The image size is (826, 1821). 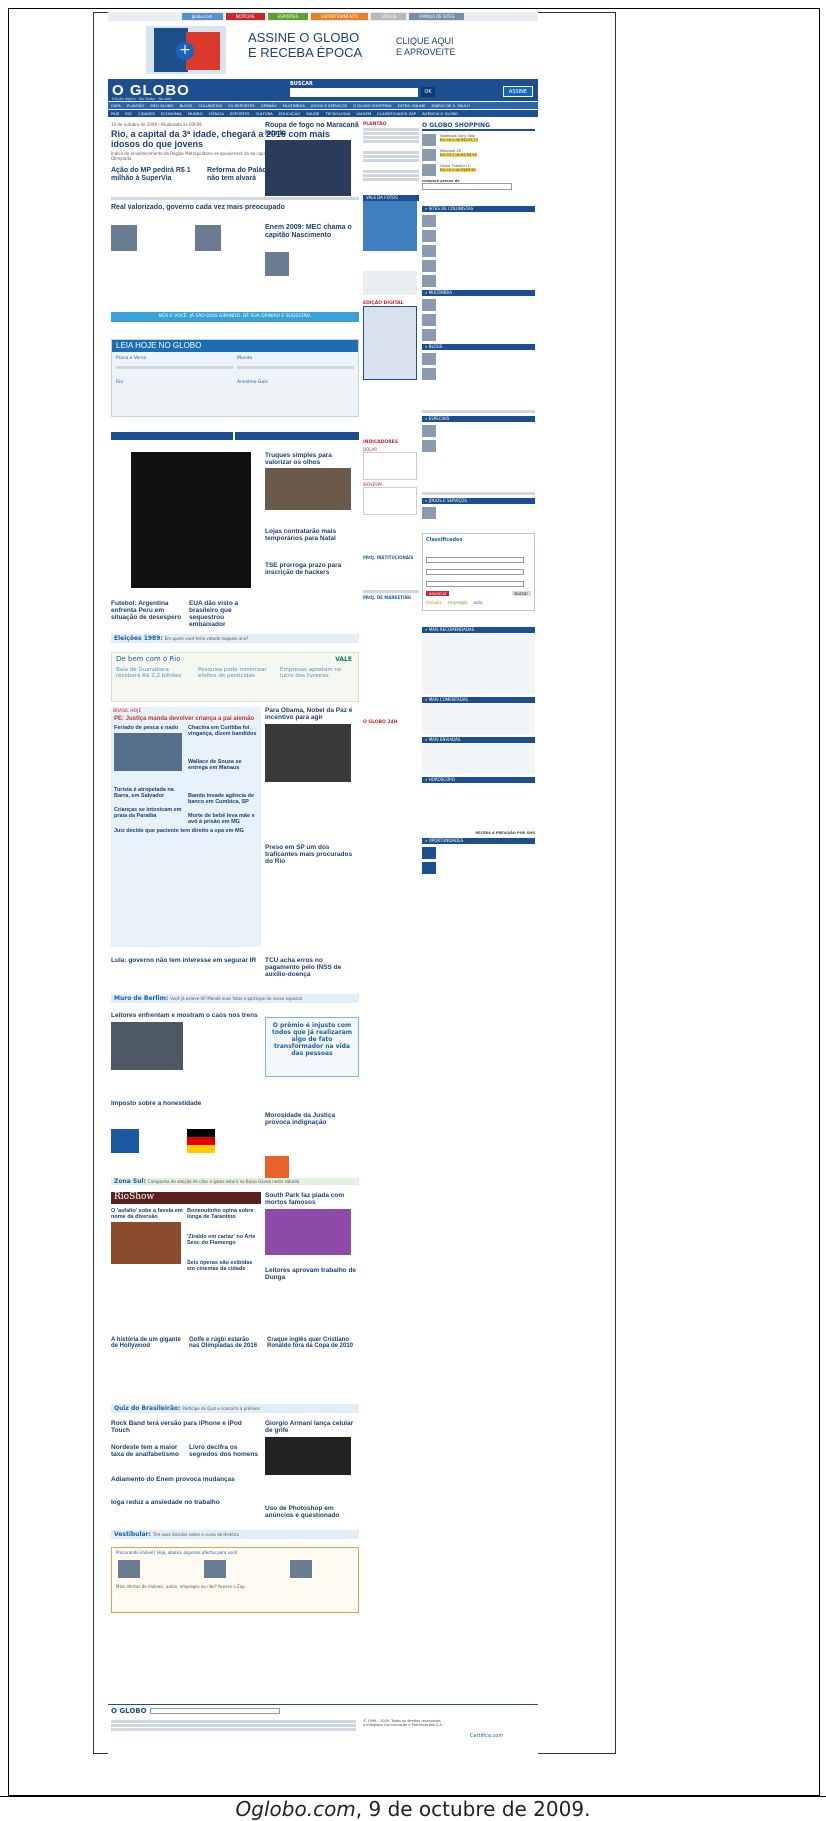 What do you see at coordinates (457, 602) in the screenshot?
I see `zap-empregos: empregos` at bounding box center [457, 602].